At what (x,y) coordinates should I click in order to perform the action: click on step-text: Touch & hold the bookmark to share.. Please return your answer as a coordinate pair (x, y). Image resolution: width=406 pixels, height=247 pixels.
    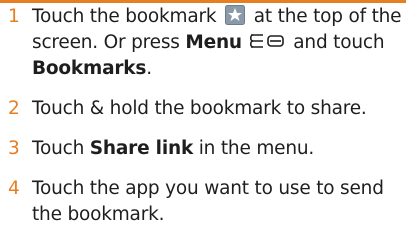
    Looking at the image, I should click on (199, 108).